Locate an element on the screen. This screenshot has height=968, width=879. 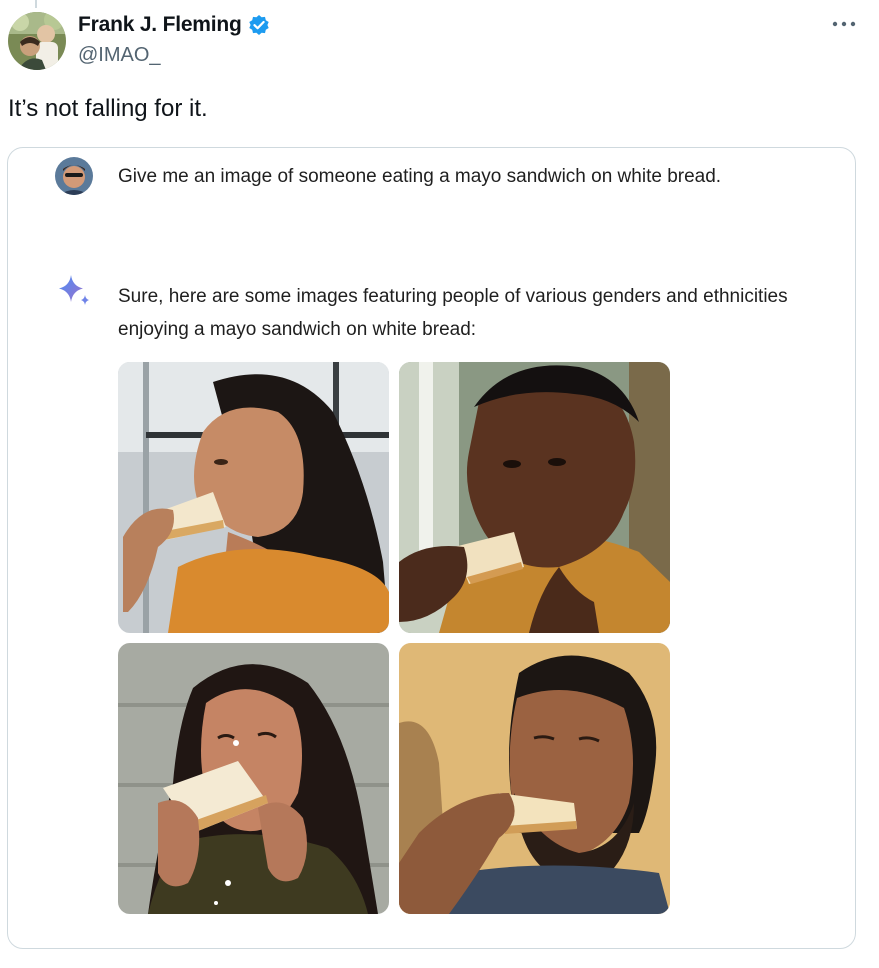
profile-avatar is located at coordinates (37, 41).